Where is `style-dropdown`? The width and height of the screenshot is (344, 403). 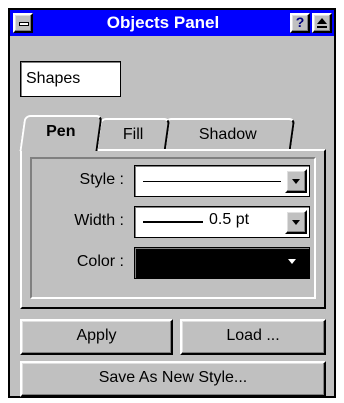 style-dropdown is located at coordinates (222, 181).